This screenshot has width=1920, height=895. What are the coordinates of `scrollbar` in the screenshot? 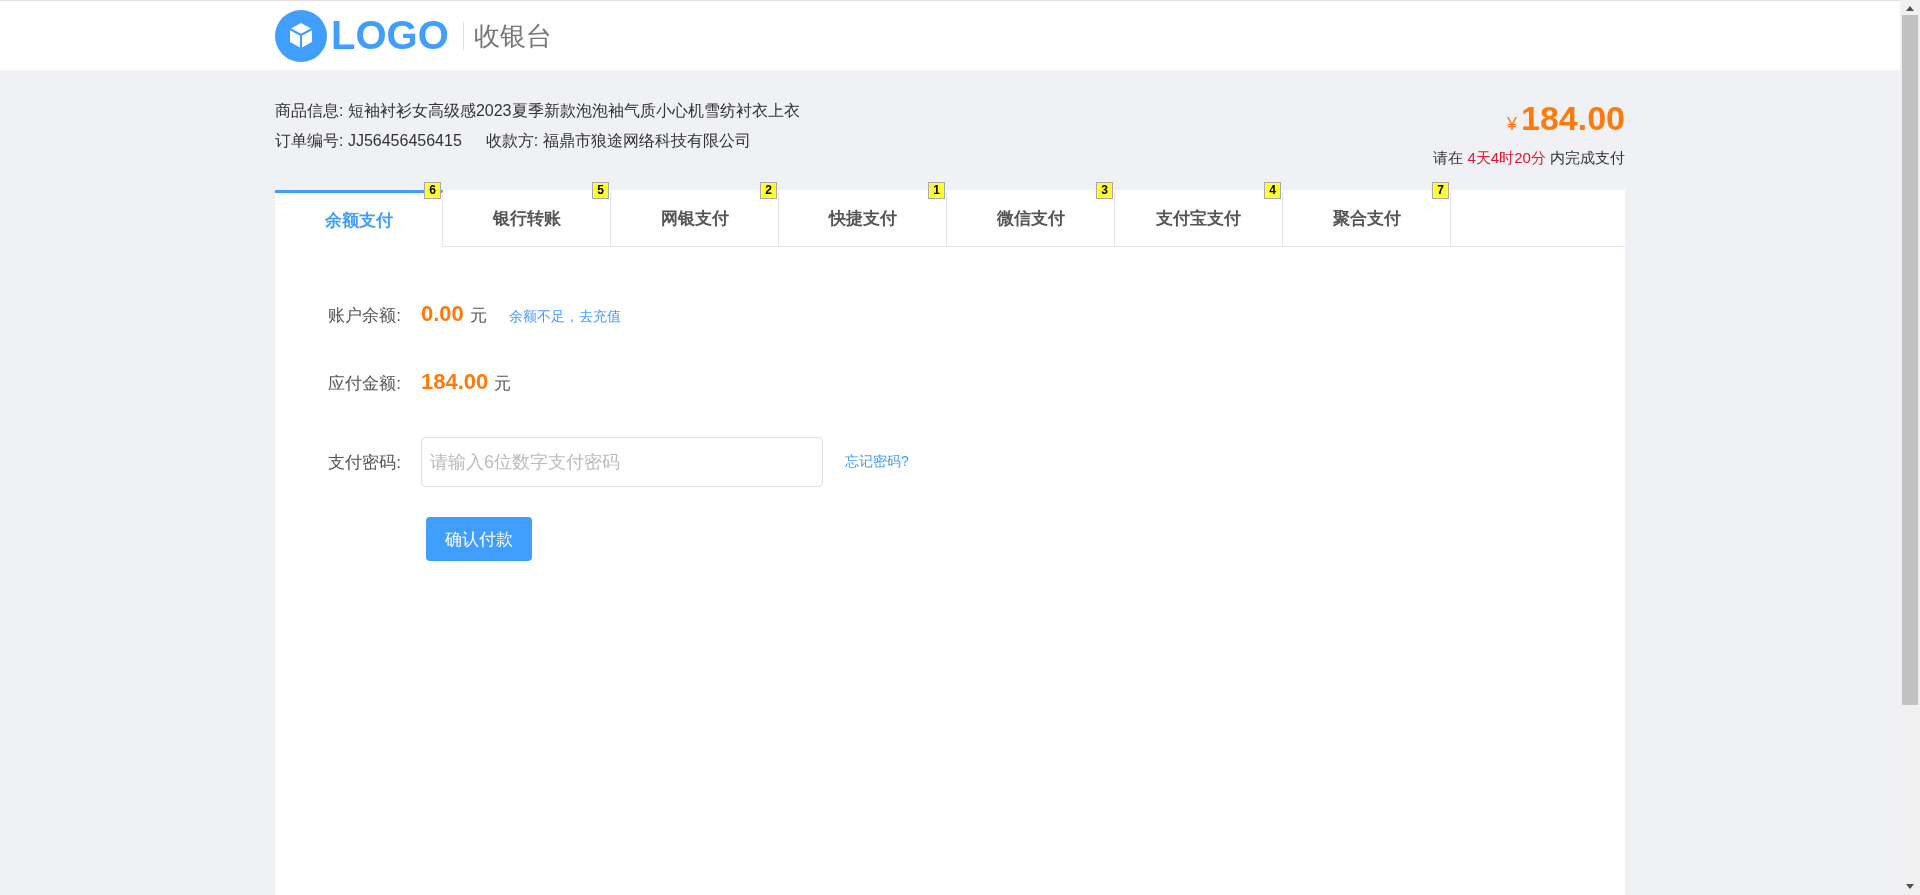 It's located at (1910, 447).